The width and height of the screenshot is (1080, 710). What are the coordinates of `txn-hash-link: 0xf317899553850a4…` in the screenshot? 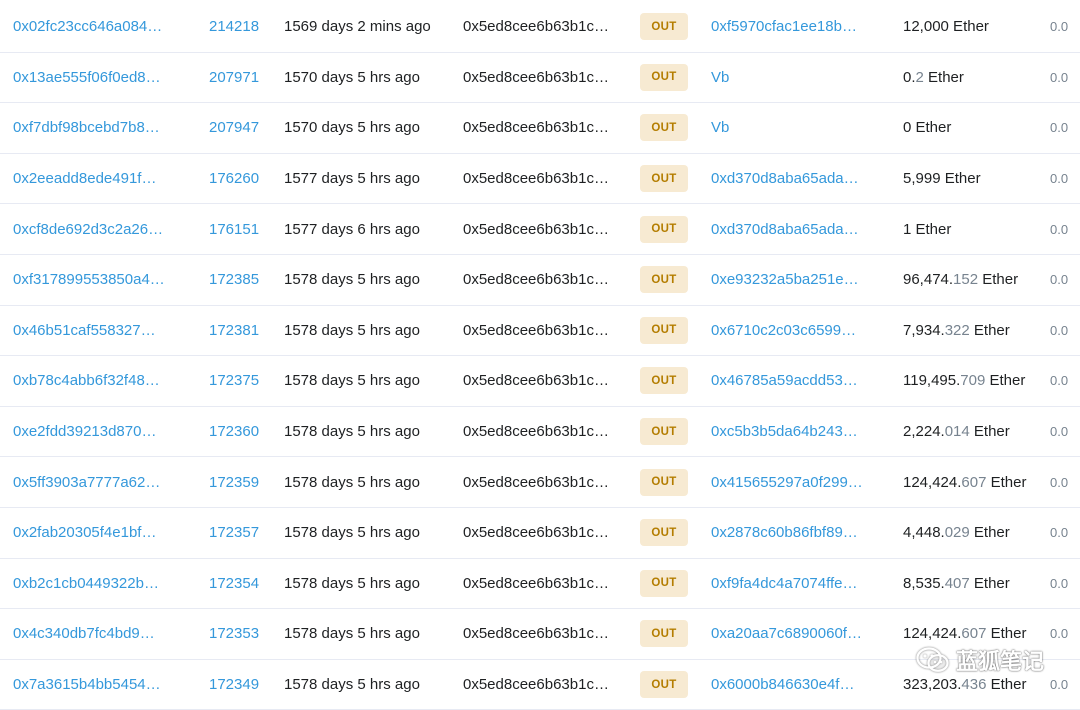 It's located at (89, 279).